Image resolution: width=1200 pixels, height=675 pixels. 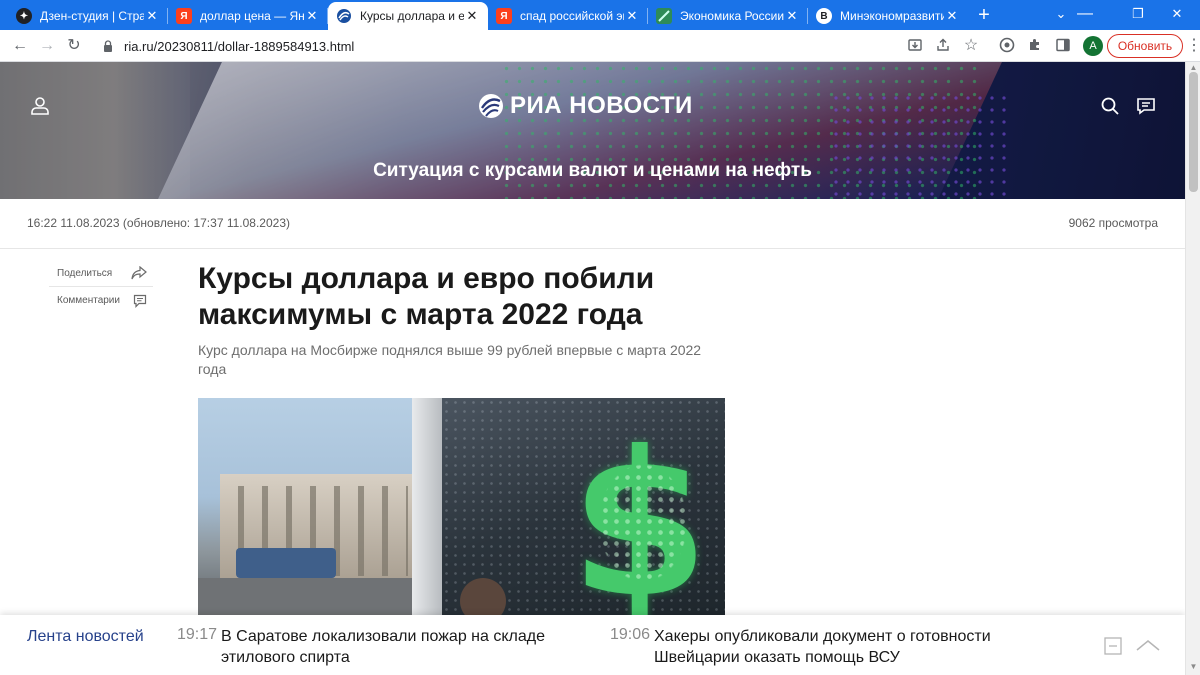 What do you see at coordinates (20, 46) in the screenshot?
I see `back-button: ←` at bounding box center [20, 46].